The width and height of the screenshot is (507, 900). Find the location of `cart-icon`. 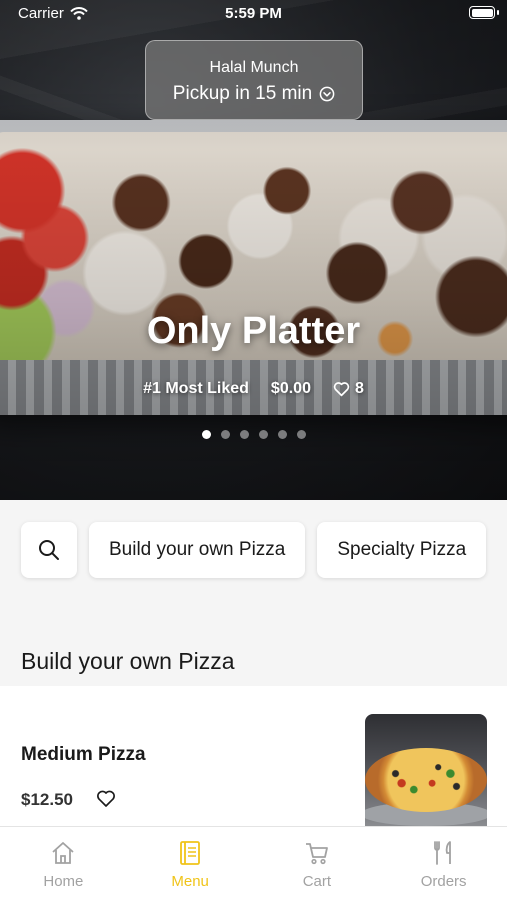

cart-icon is located at coordinates (316, 854).